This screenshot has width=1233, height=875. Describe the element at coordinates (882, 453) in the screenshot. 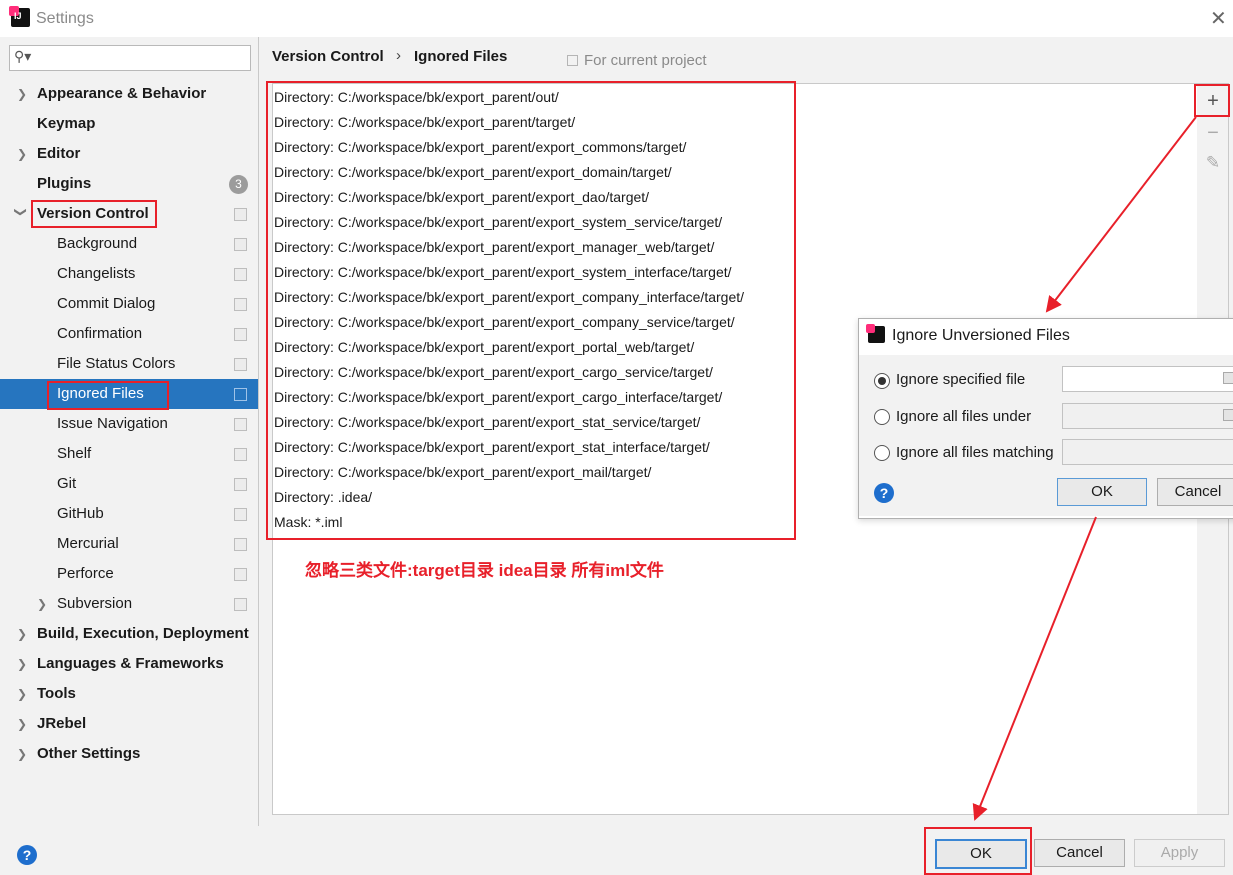

I see `radio-files-matching` at that location.